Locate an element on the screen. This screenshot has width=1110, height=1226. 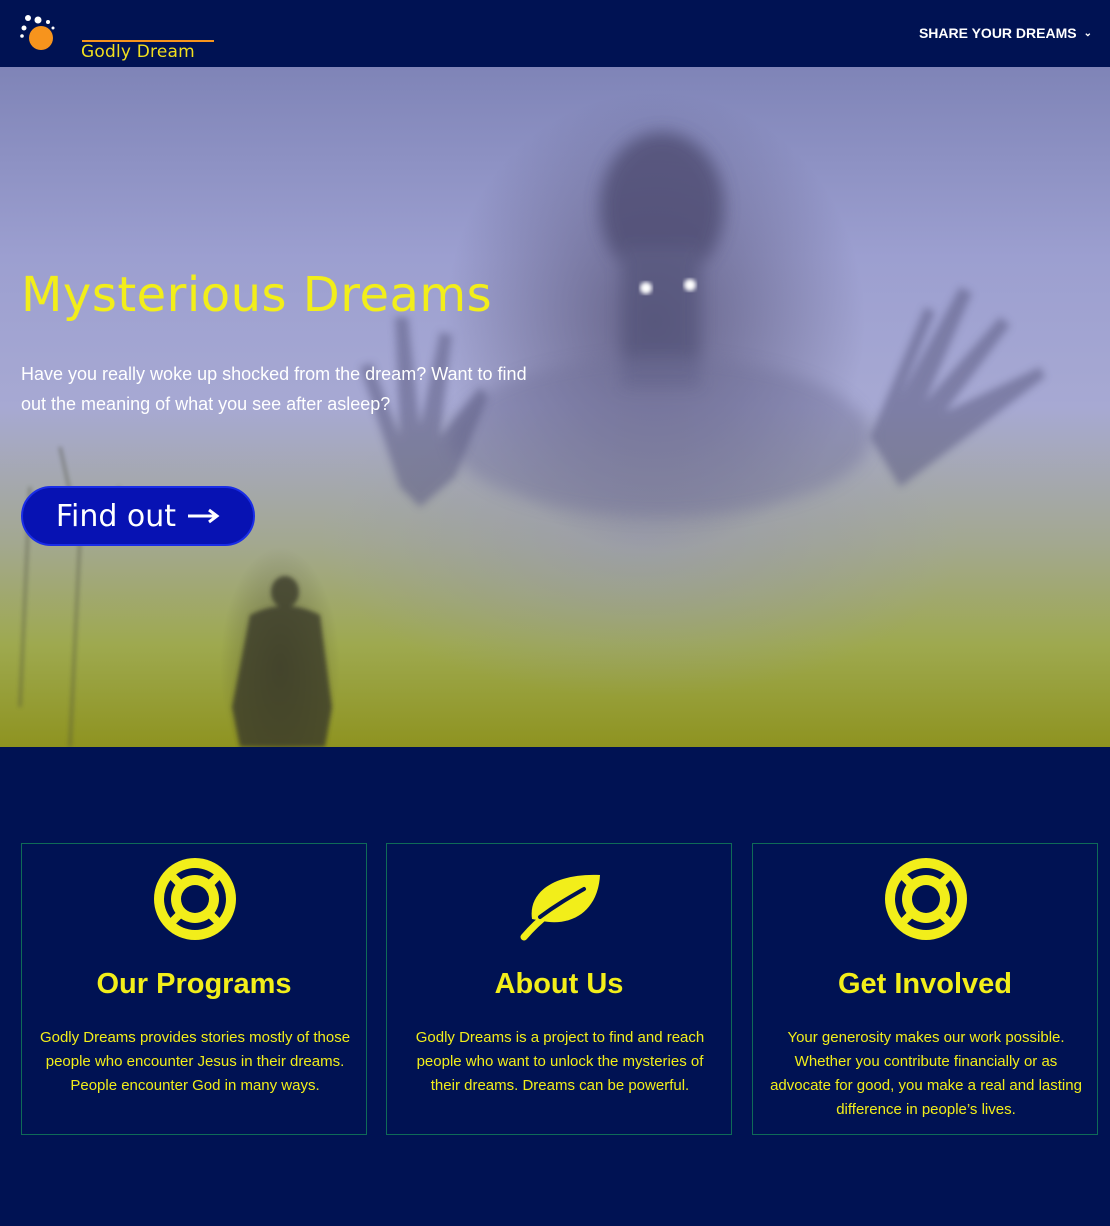
leaf-icon is located at coordinates (560, 907).